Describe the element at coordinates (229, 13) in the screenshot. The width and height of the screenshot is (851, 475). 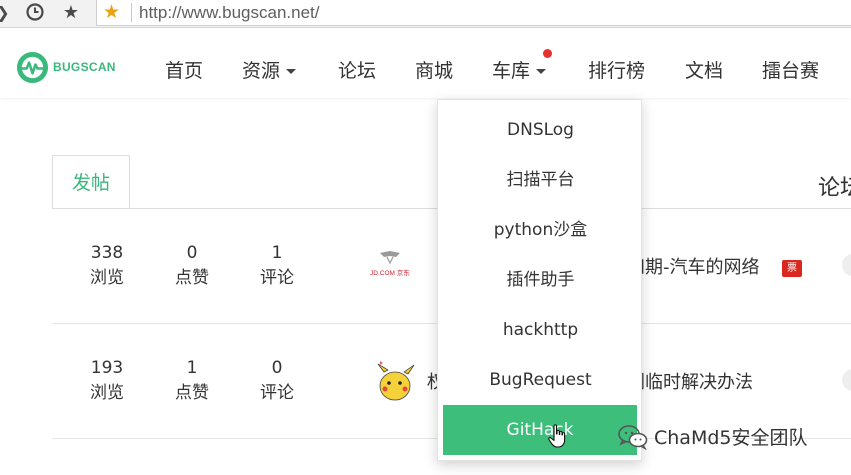
I see `address-url: http://www.bugscan.net/` at that location.